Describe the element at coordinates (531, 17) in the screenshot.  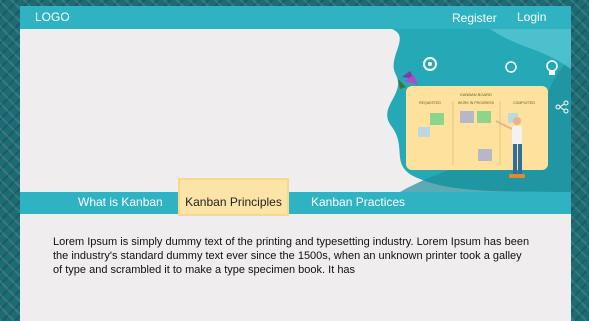
I see `login-link: Login` at that location.